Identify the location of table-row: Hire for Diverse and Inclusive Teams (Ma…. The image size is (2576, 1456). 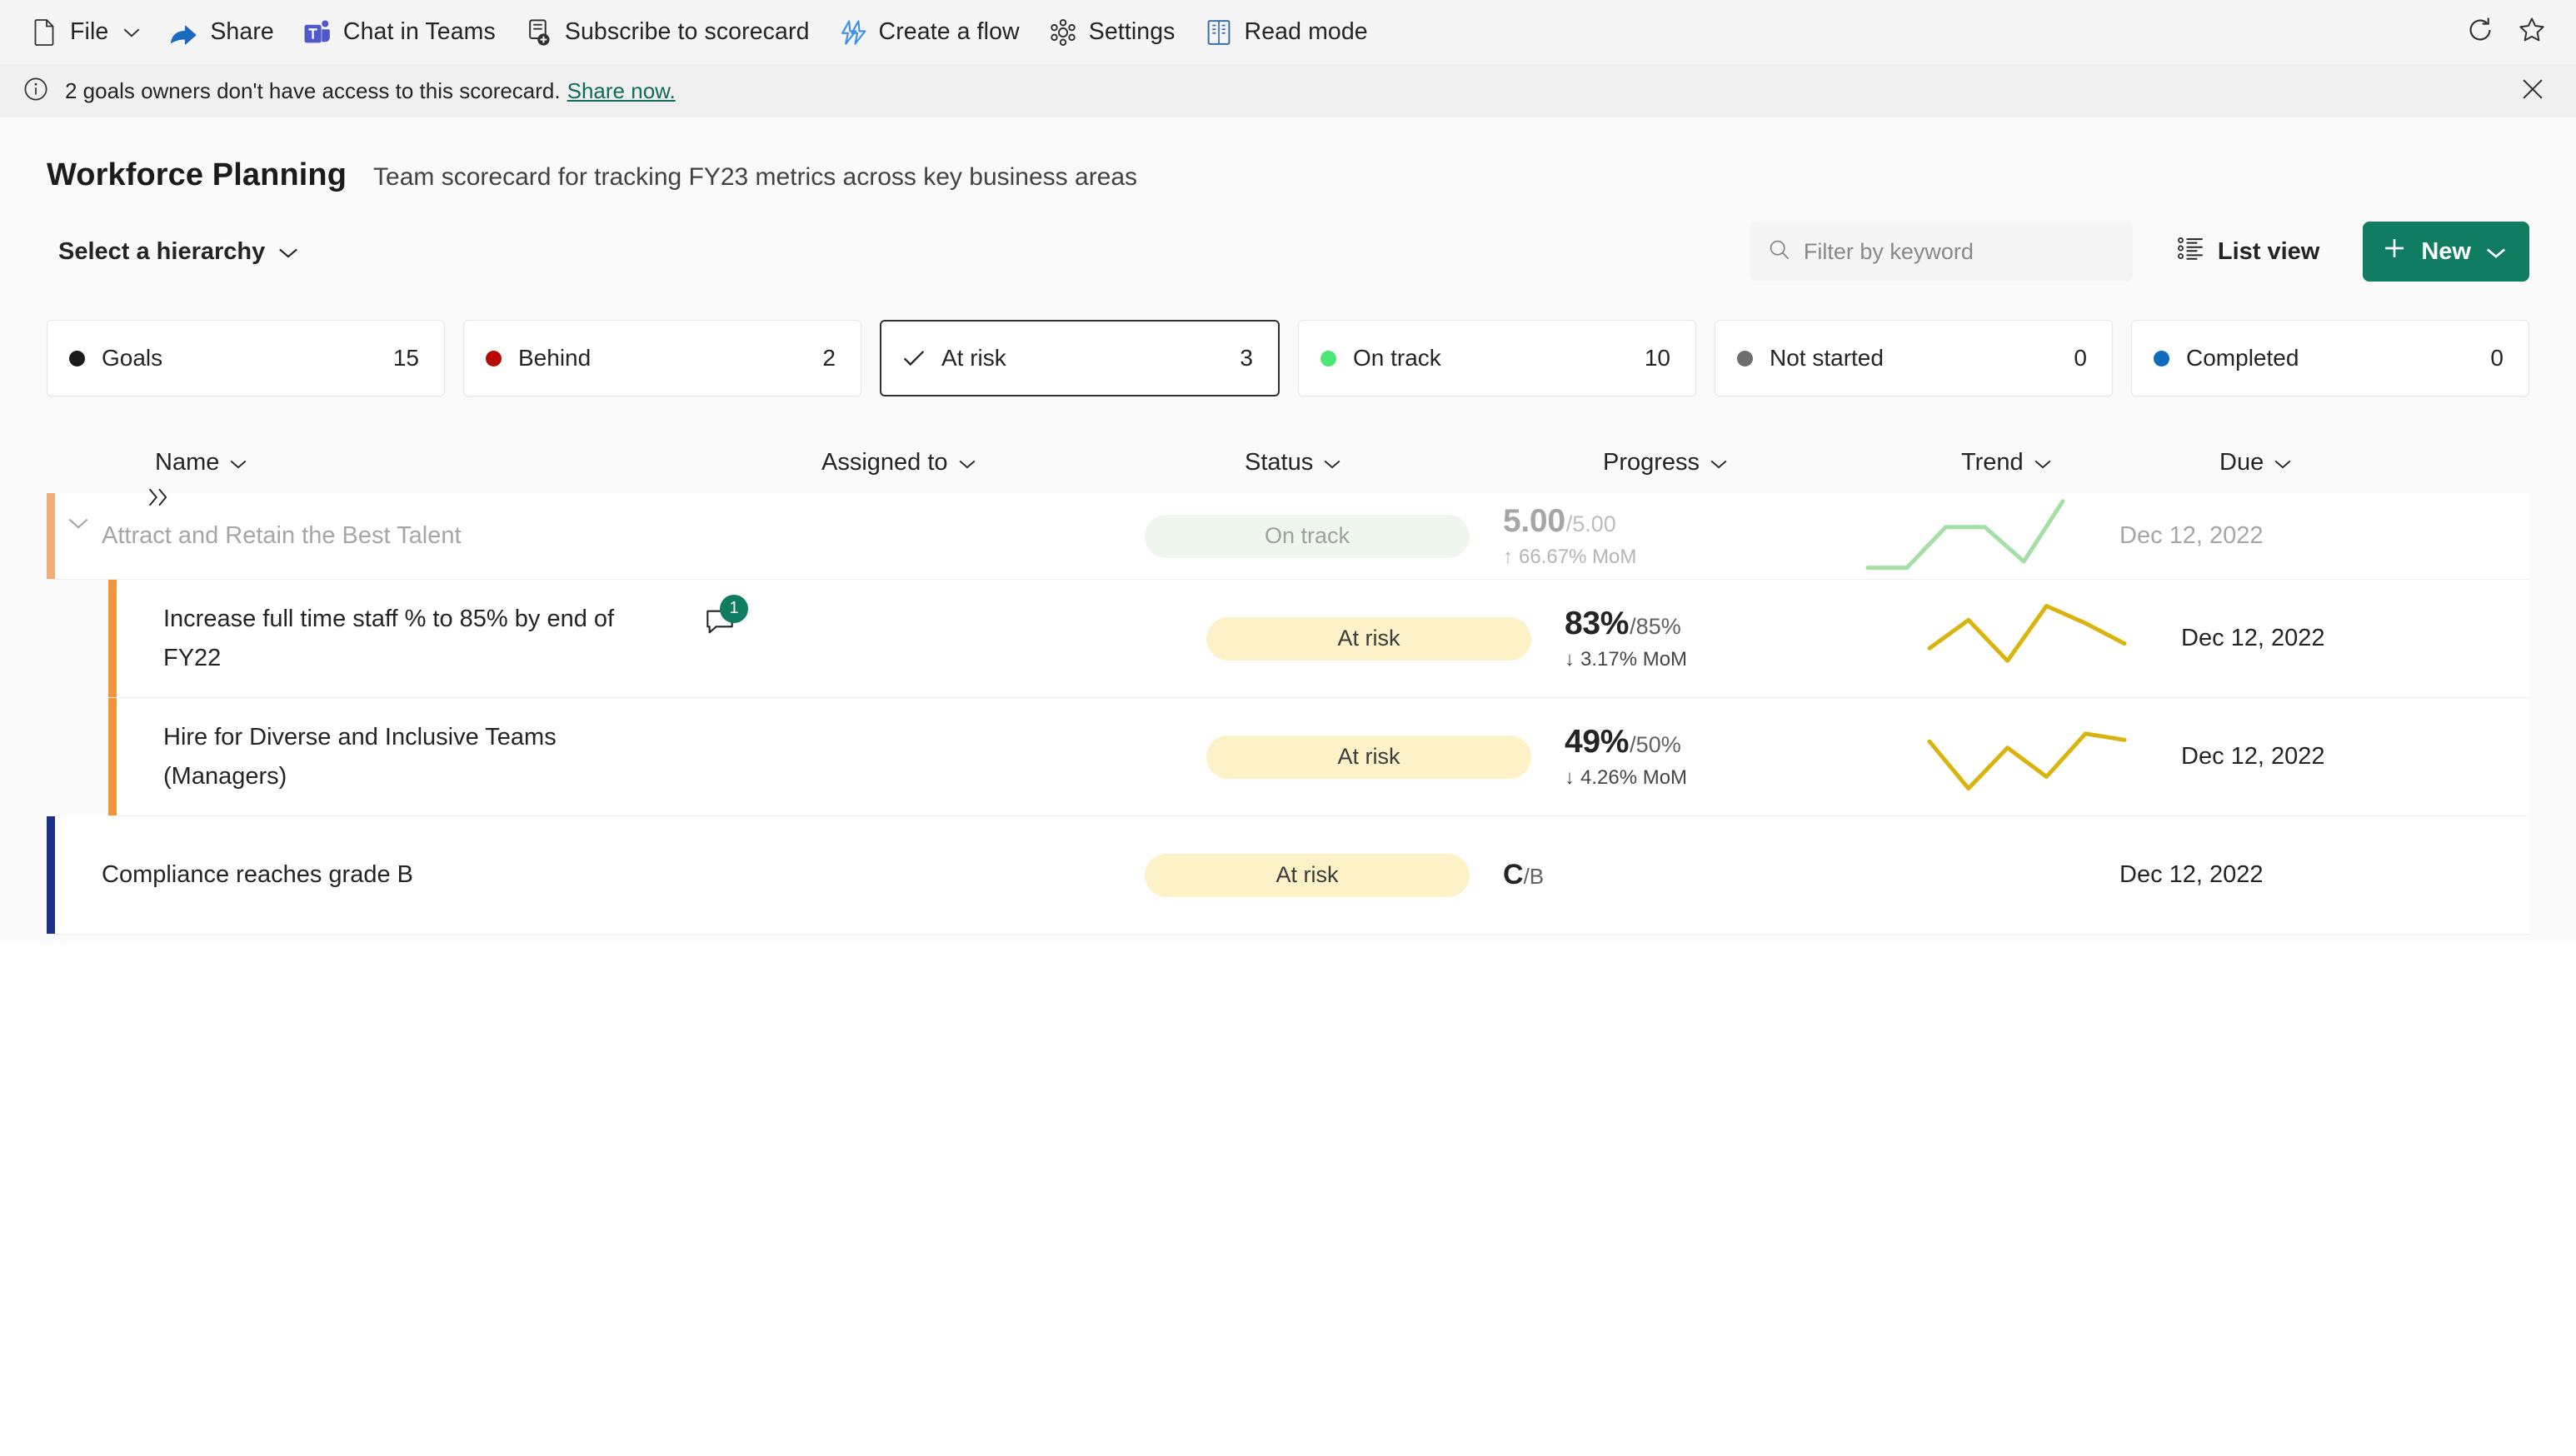
(1318, 757).